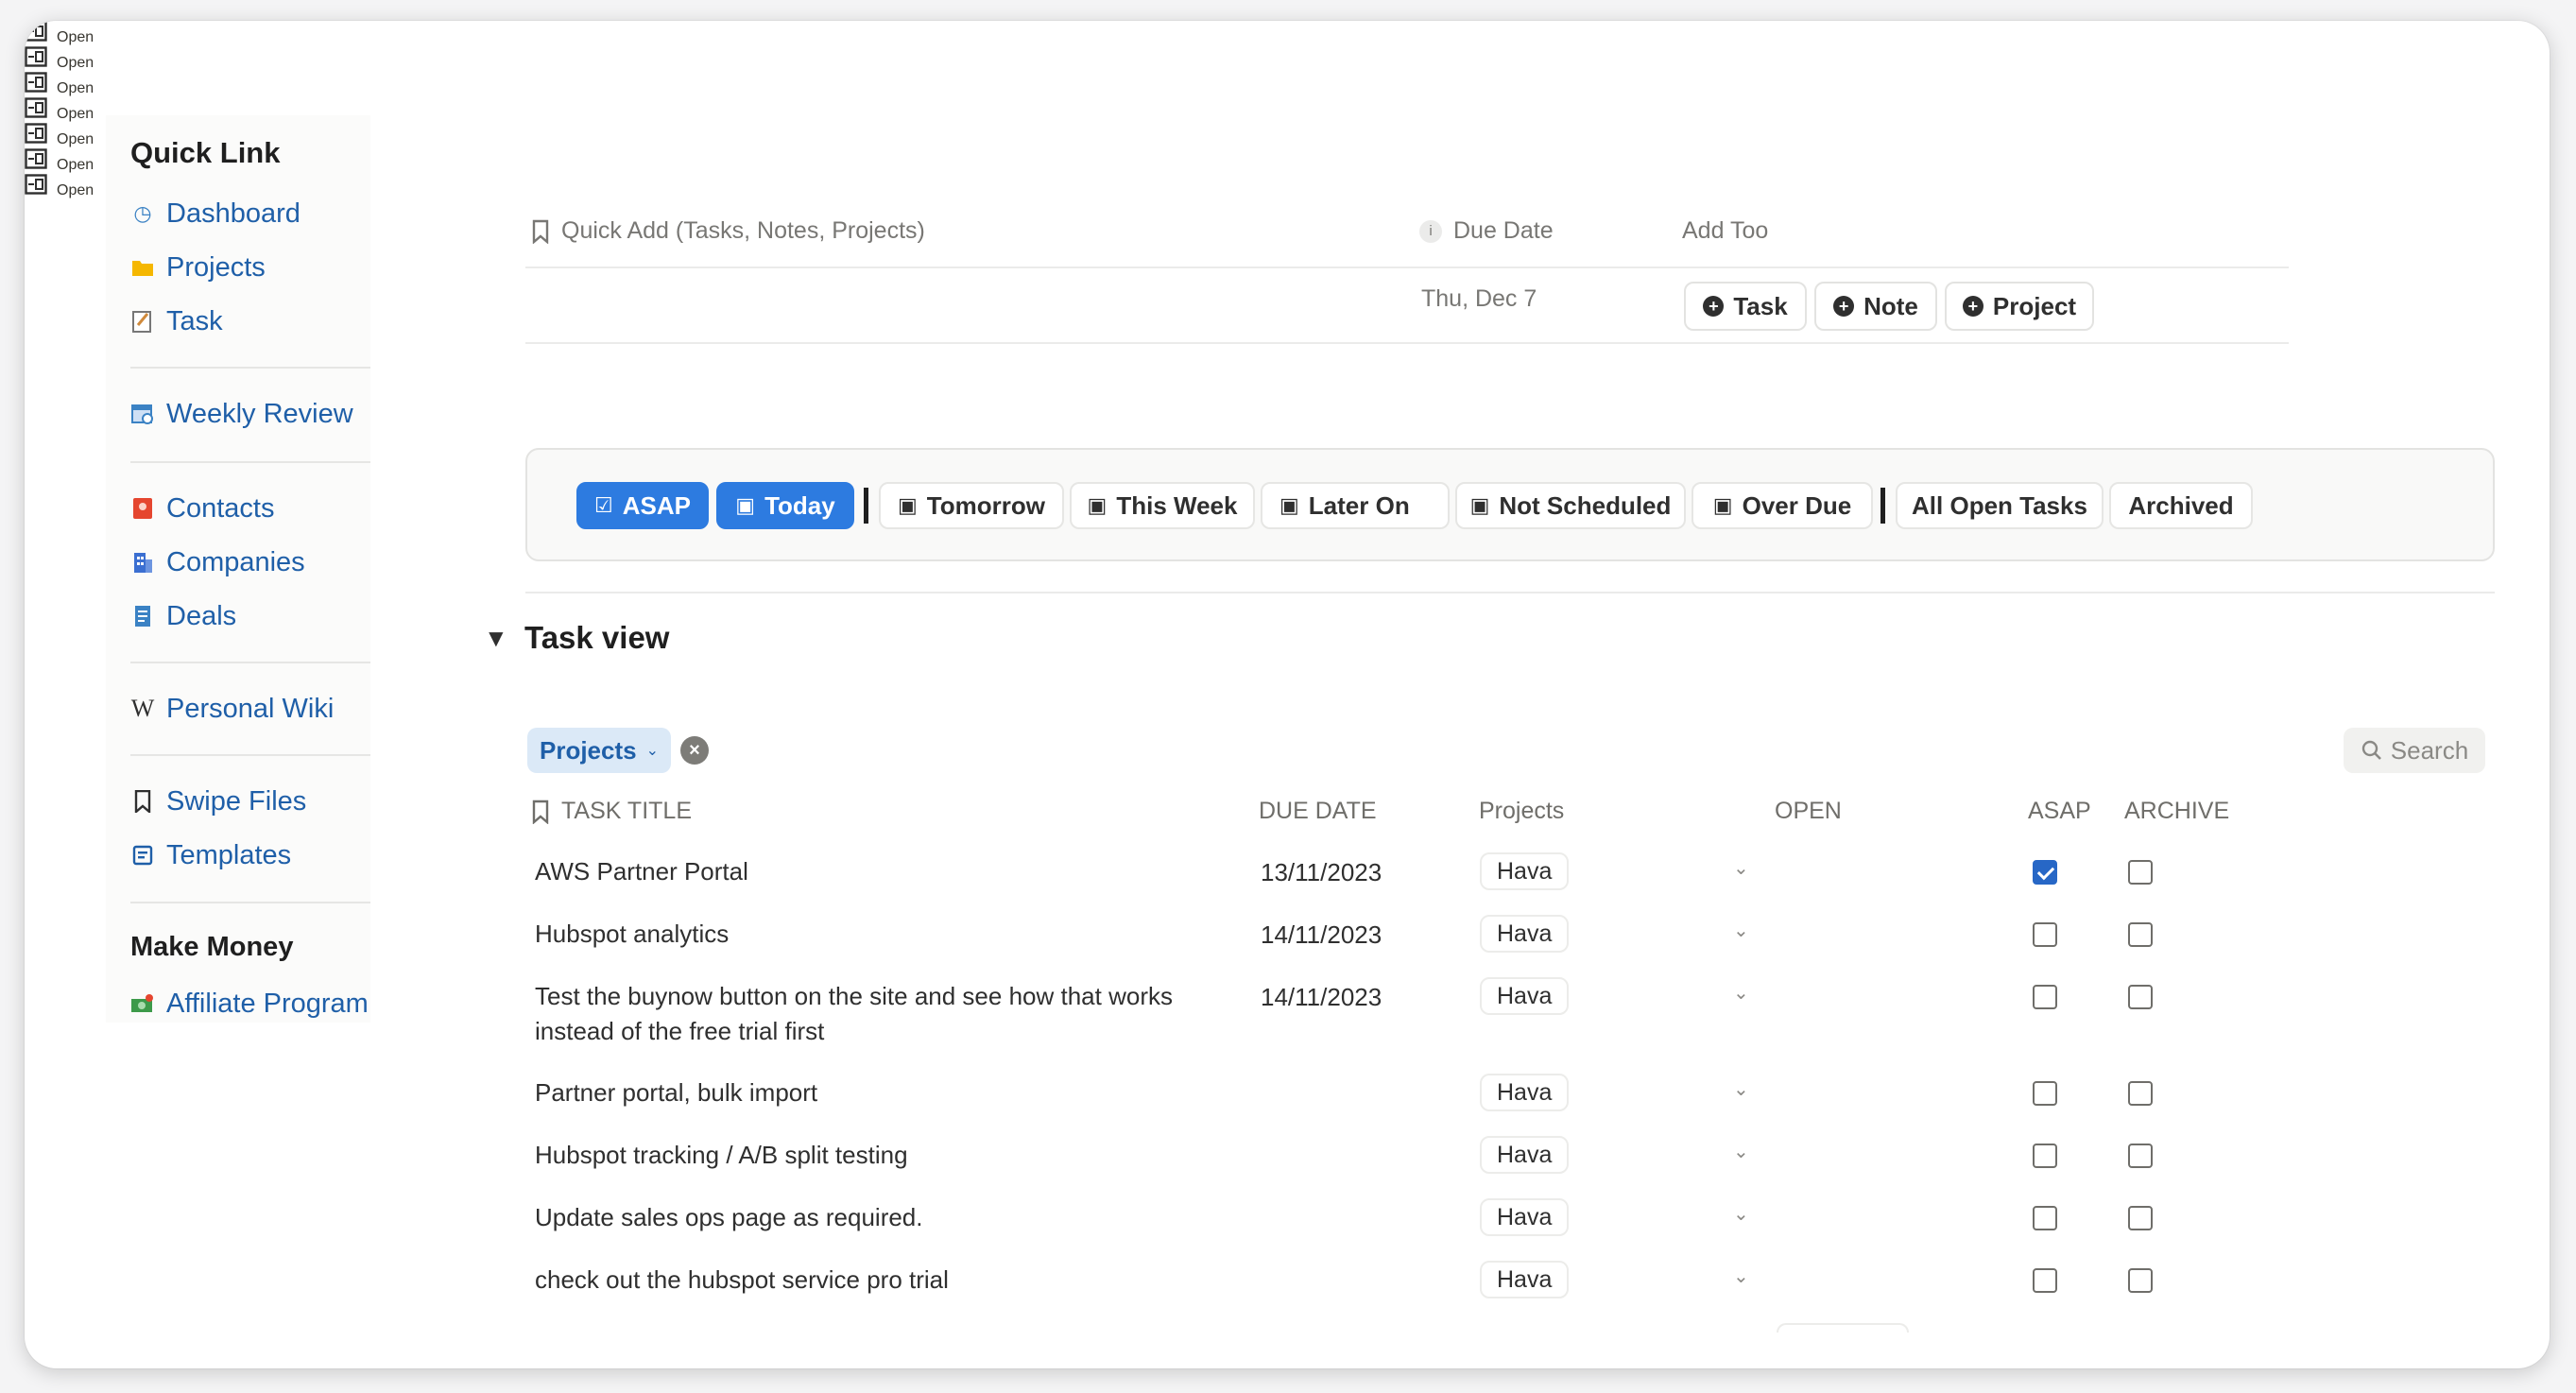 Image resolution: width=2576 pixels, height=1393 pixels. I want to click on sidebar-divider, so click(250, 662).